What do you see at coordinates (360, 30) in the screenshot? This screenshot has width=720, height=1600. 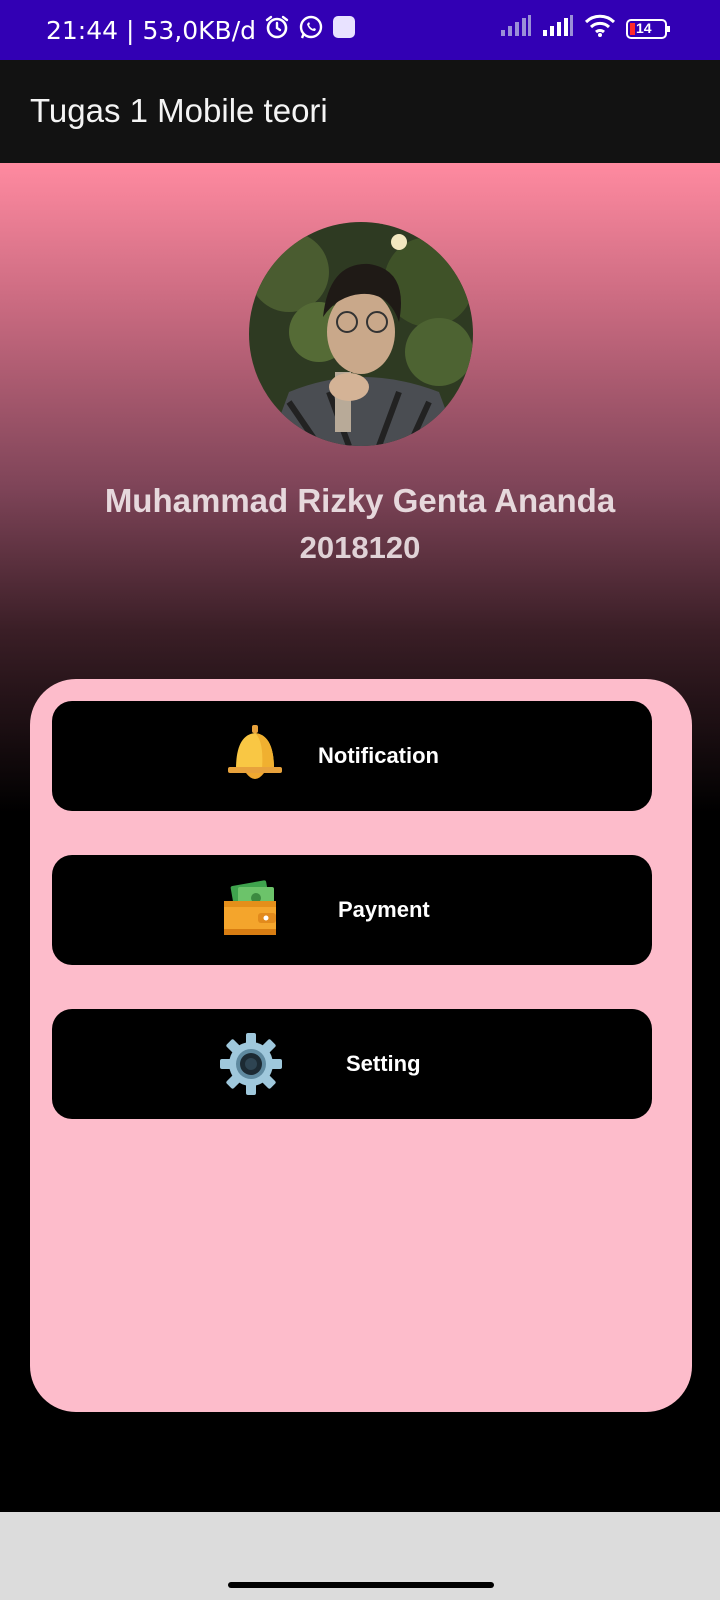 I see `status-bar: 21:44 | 53,0KB/d 14` at bounding box center [360, 30].